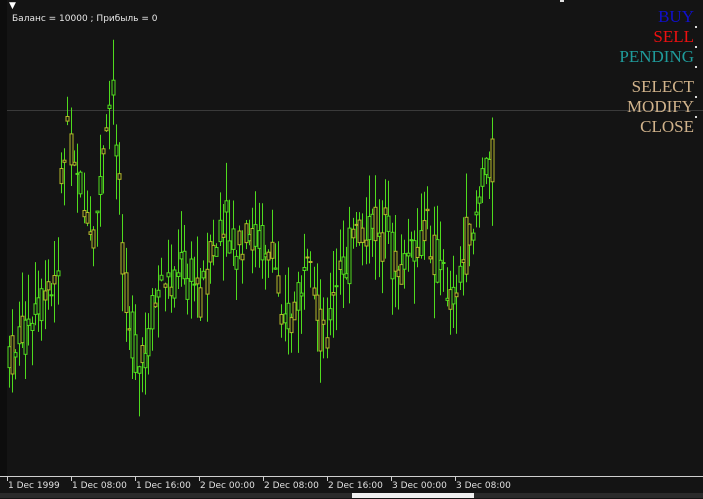  I want to click on time-label-1: 1 Dec 08:00, so click(99, 486).